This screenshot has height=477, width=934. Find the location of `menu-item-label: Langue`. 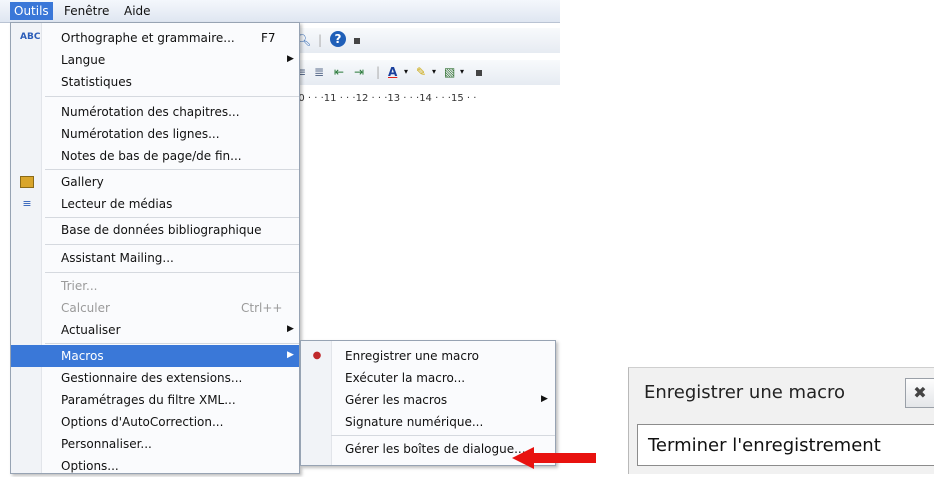

menu-item-label: Langue is located at coordinates (83, 60).